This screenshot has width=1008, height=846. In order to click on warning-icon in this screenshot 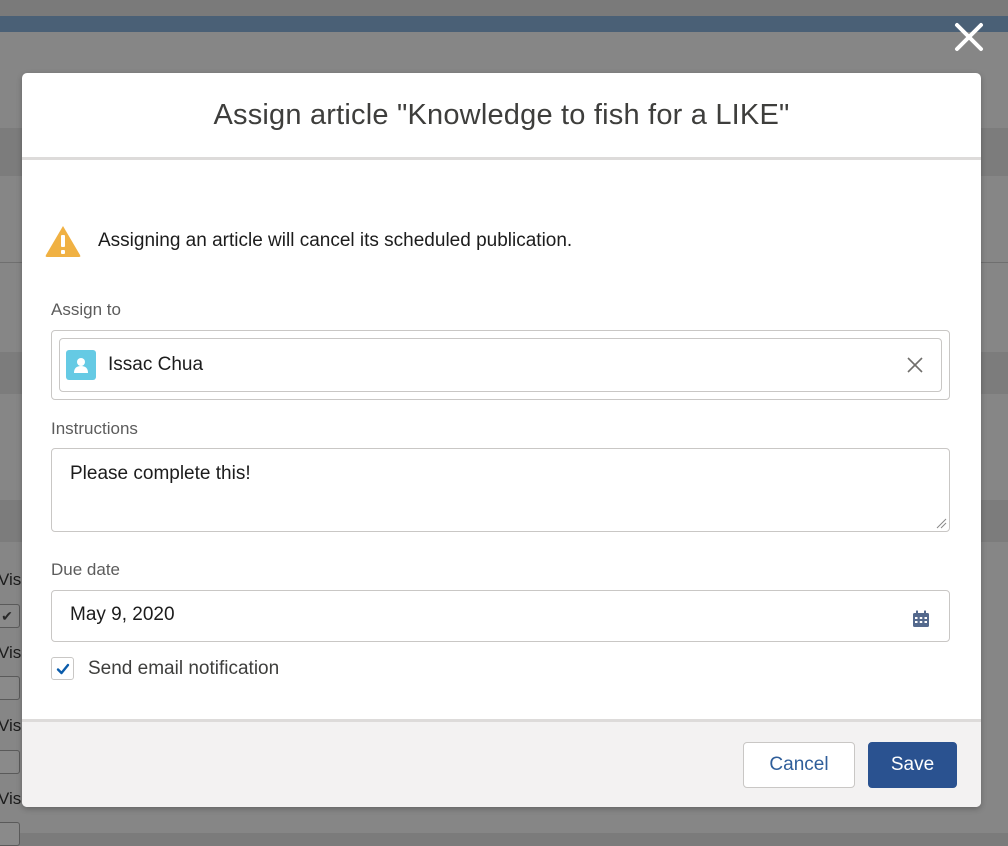, I will do `click(63, 241)`.